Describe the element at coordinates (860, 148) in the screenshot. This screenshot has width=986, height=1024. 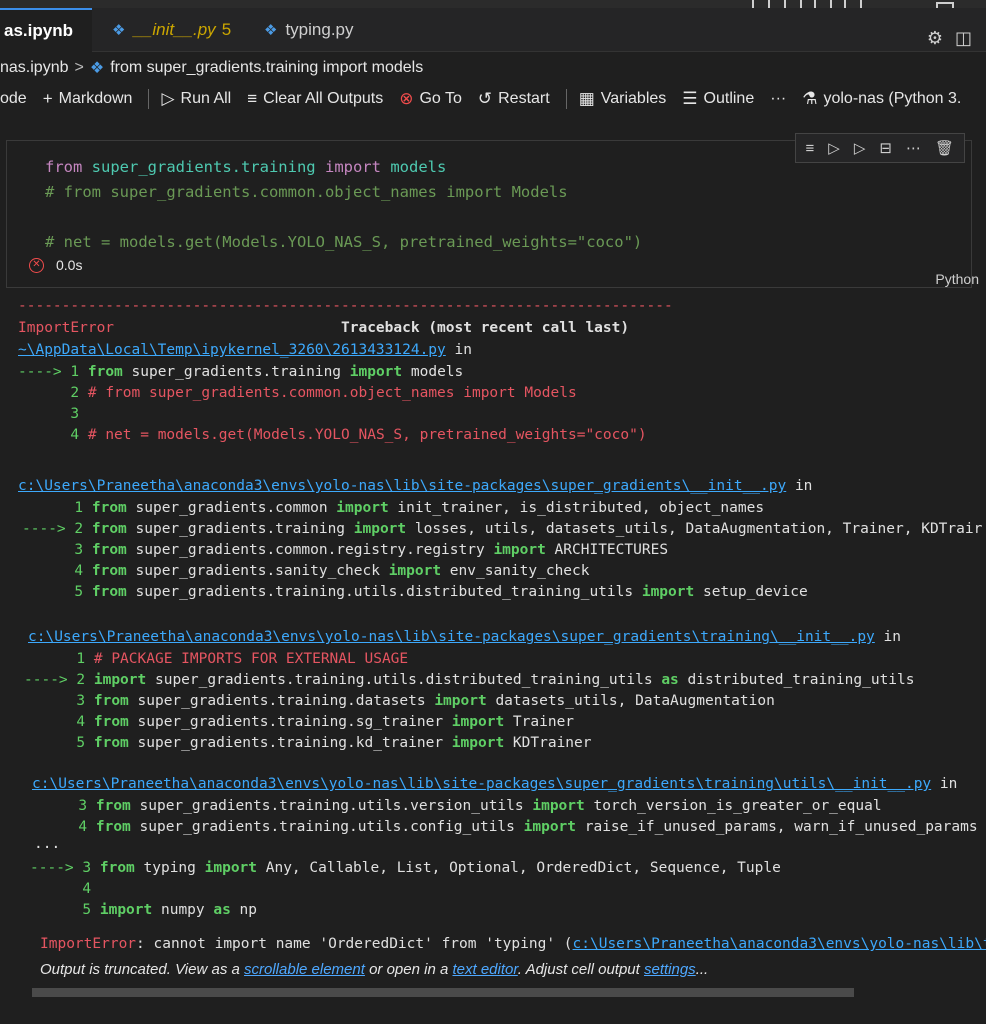
I see `execute-below-icon: ▷` at that location.